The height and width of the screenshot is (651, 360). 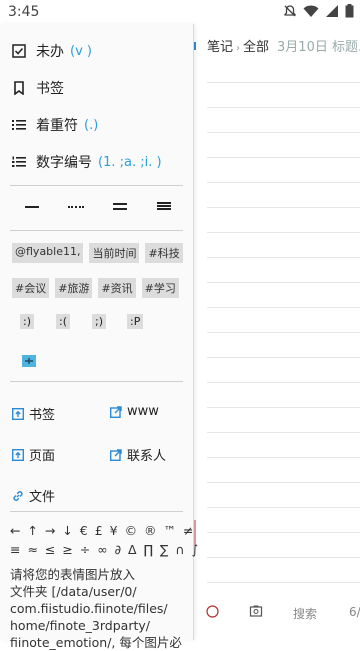 I want to click on search-button: 搜索, so click(x=305, y=613).